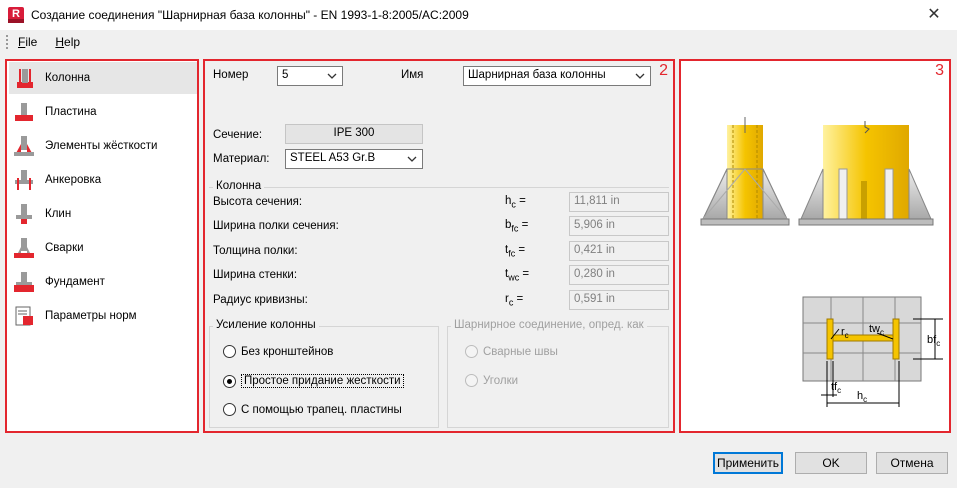  I want to click on nav-item-label: Клин, so click(58, 214).